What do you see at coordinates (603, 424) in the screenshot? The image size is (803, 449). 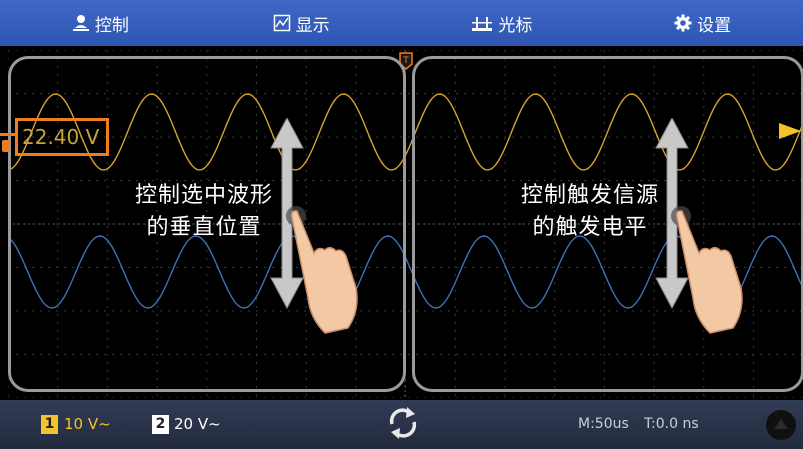 I see `timebase-readout: M:50us` at bounding box center [603, 424].